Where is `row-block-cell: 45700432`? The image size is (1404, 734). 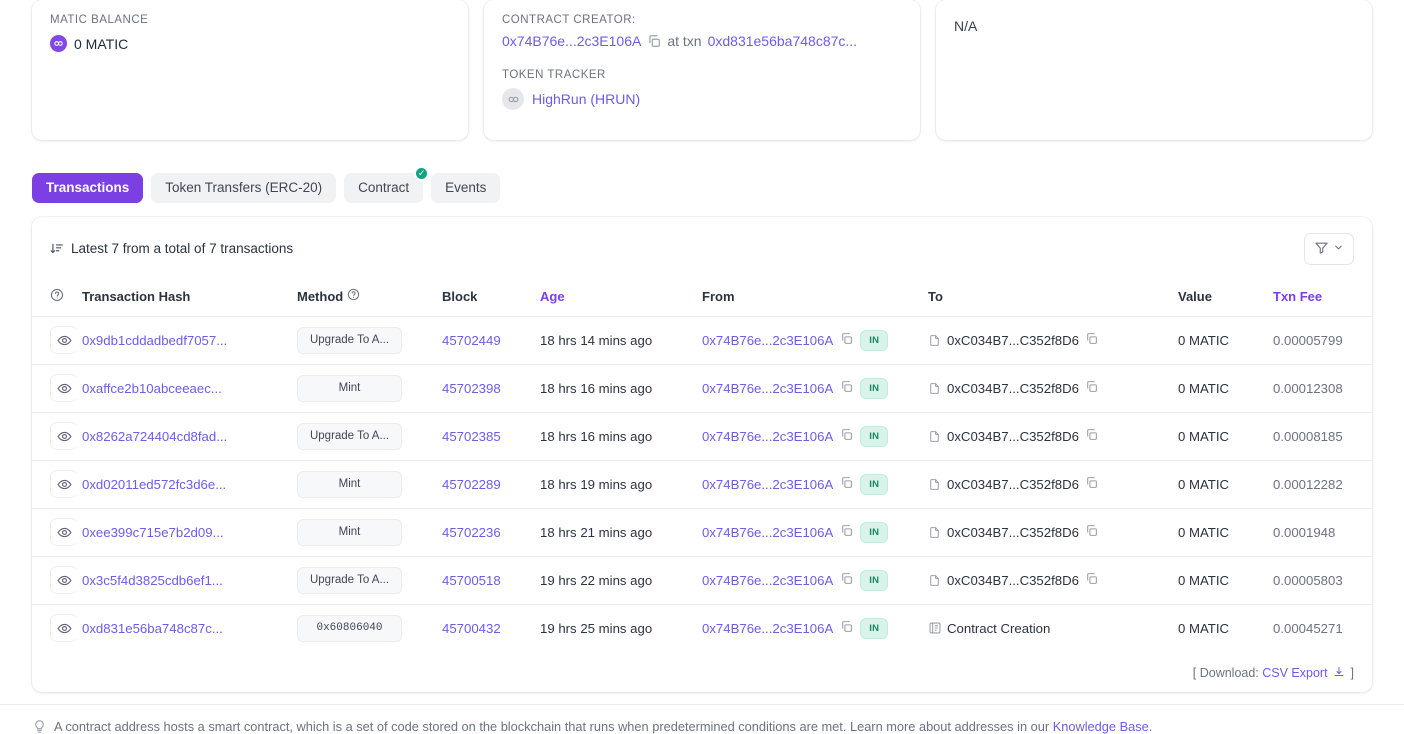
row-block-cell: 45700432 is located at coordinates (485, 628).